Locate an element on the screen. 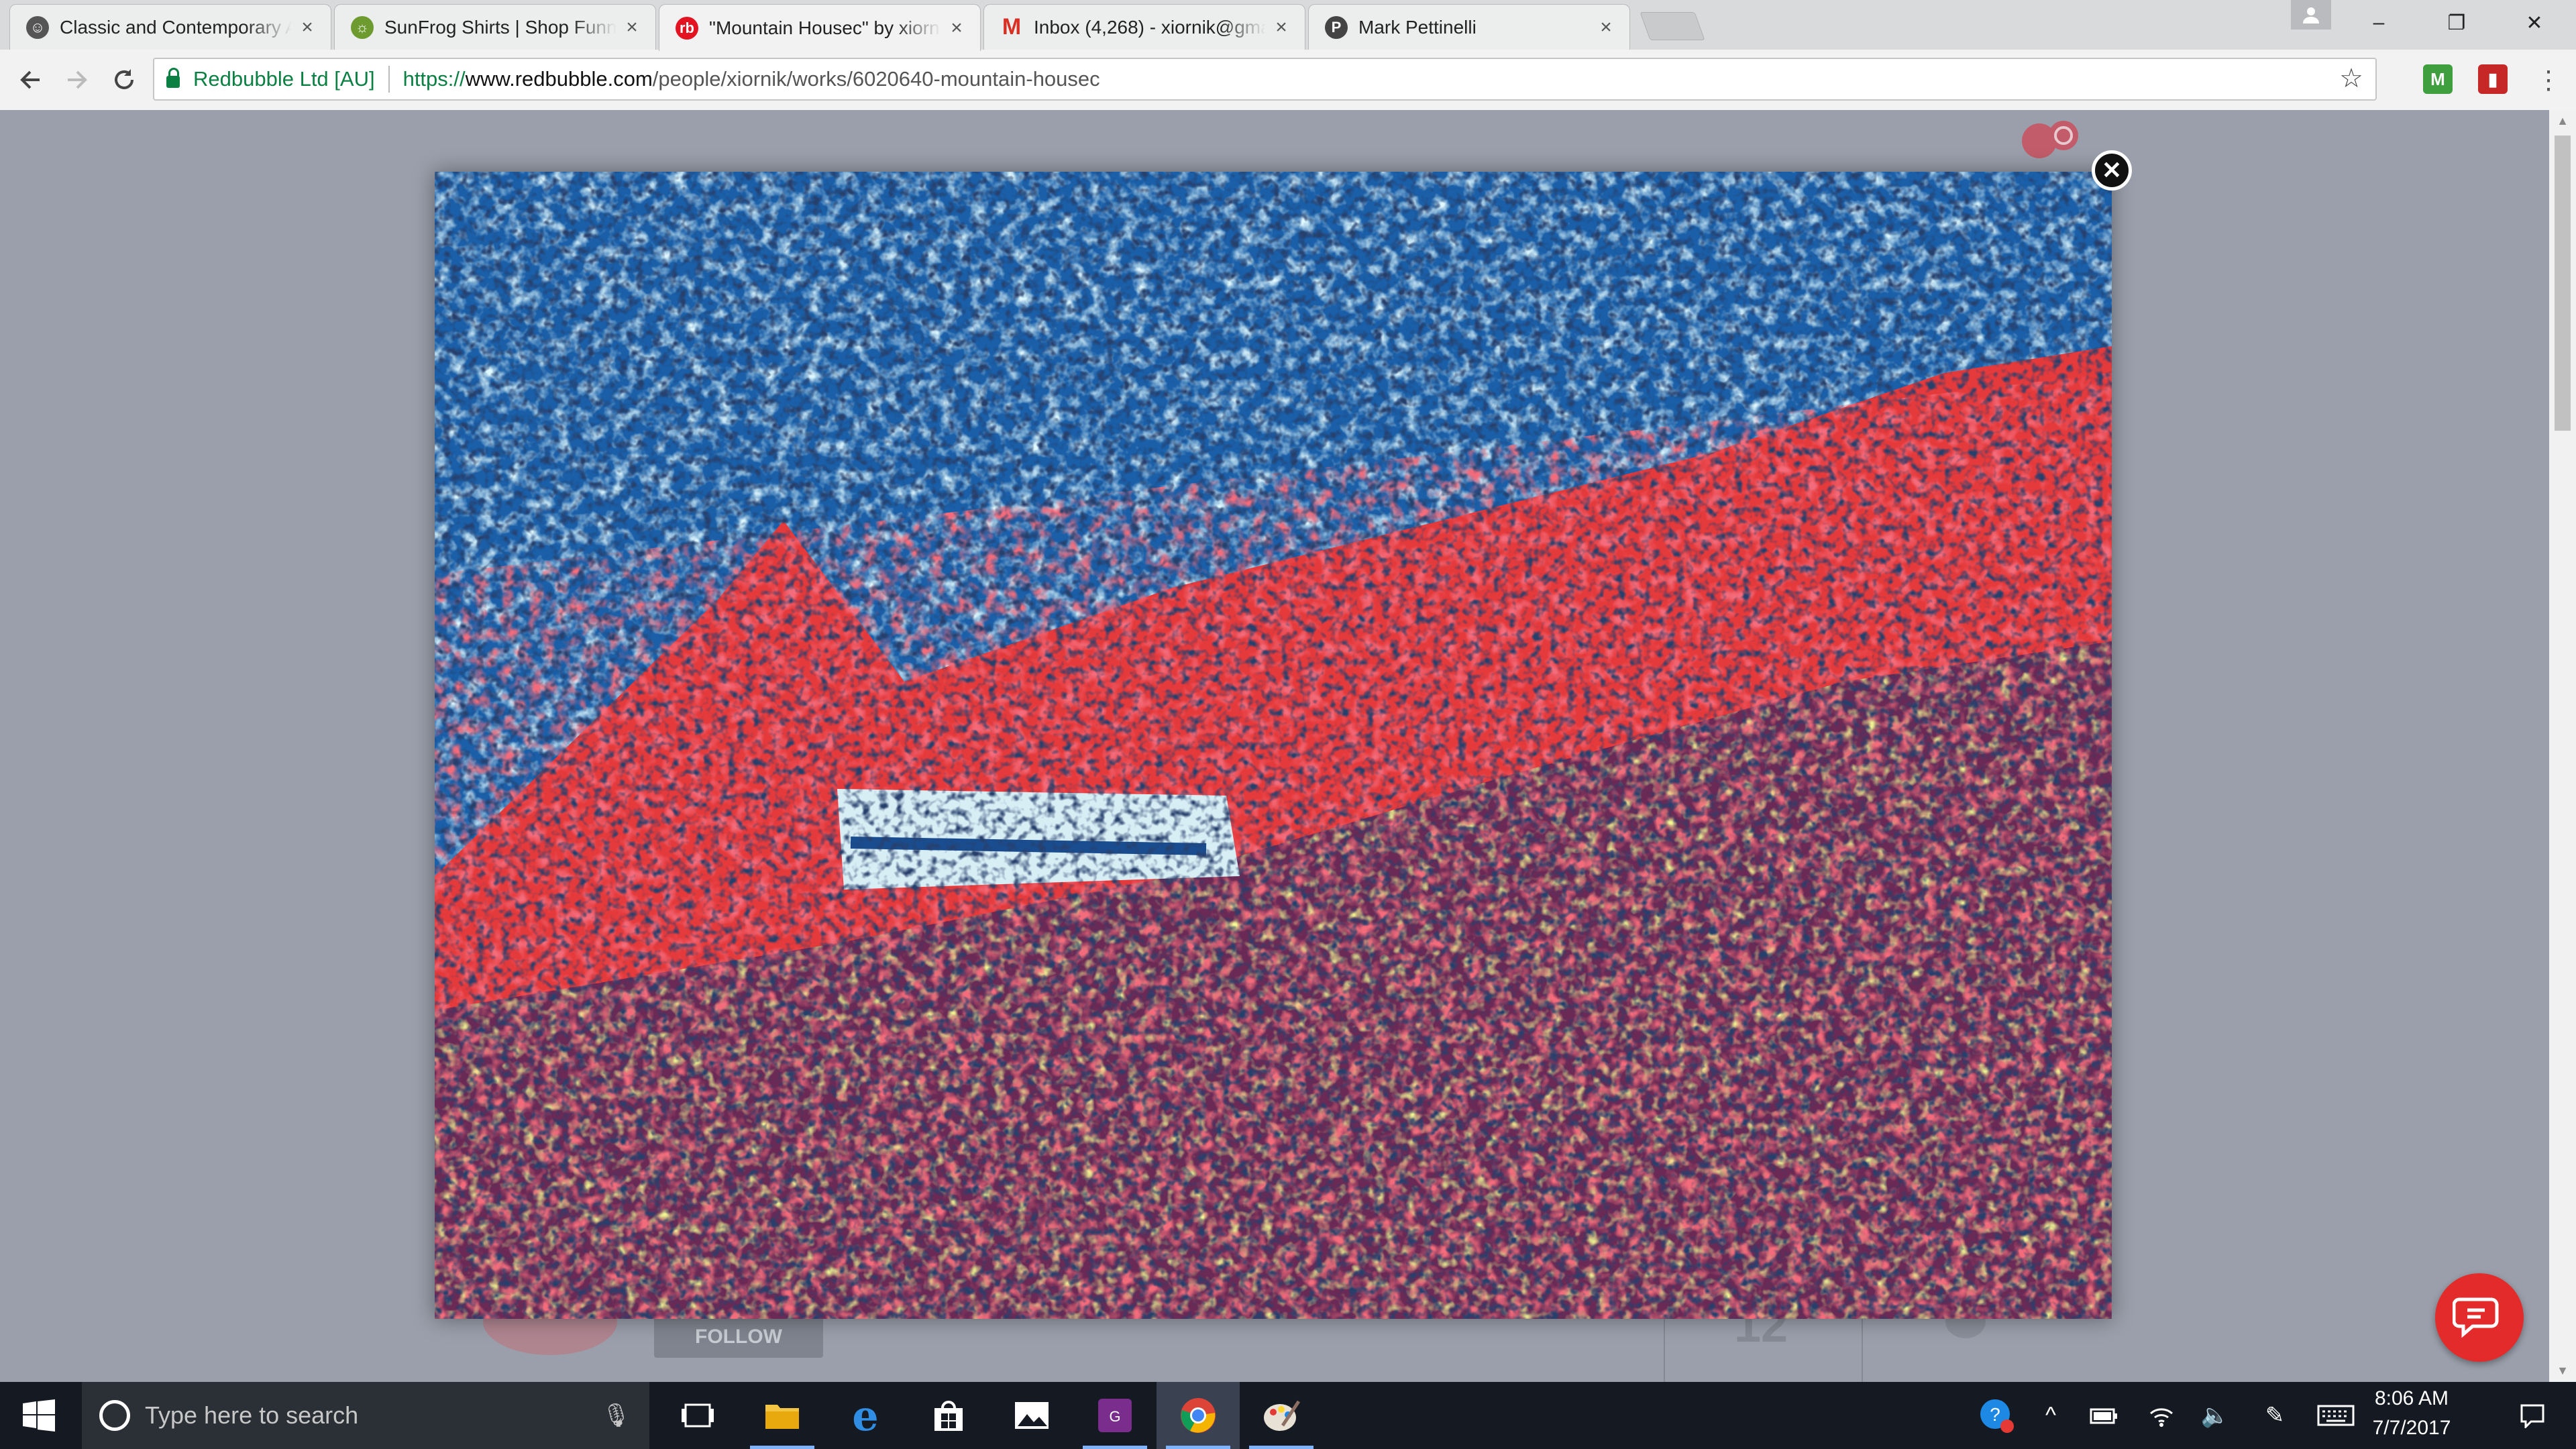 This screenshot has height=1449, width=2576. redbubble-icon: rb is located at coordinates (687, 28).